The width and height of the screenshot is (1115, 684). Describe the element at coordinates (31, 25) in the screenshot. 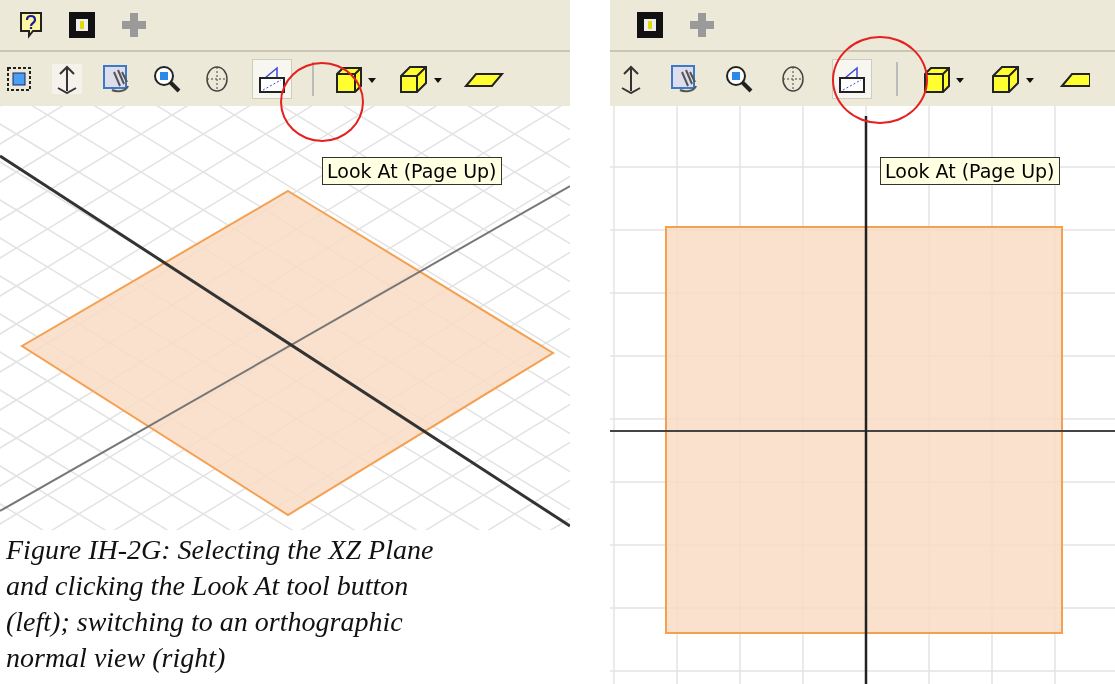

I see `help-icon` at that location.